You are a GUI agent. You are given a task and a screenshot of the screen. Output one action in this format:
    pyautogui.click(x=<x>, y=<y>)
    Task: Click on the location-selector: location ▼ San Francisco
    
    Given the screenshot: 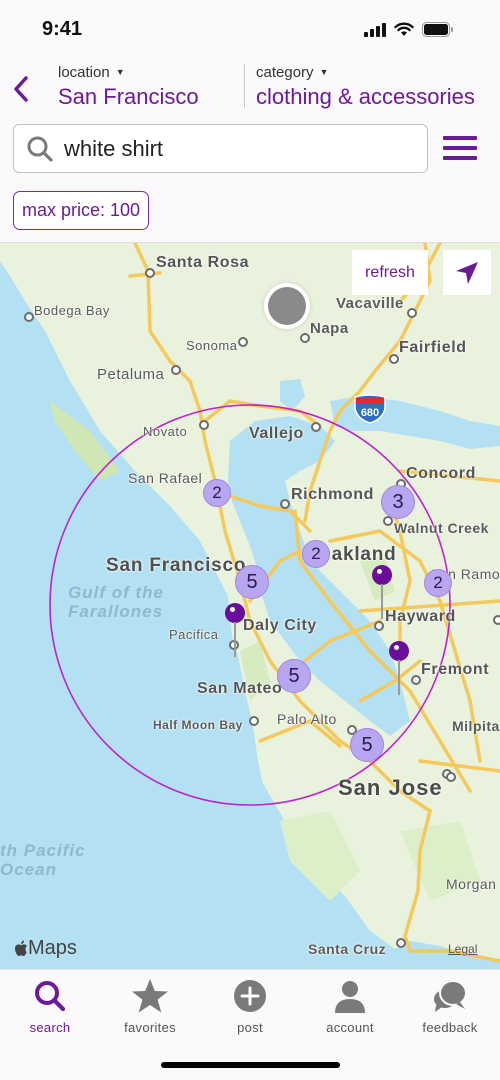 What is the action you would take?
    pyautogui.click(x=148, y=86)
    